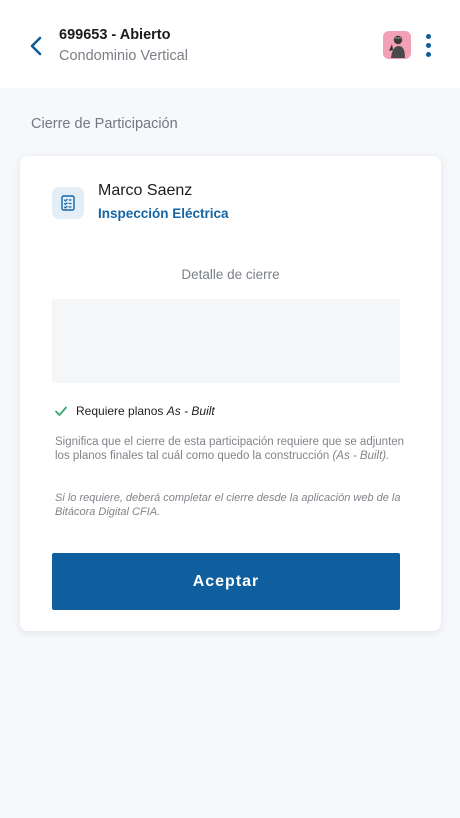  Describe the element at coordinates (190, 411) in the screenshot. I see `requirement-emphasis: As - Built` at that location.